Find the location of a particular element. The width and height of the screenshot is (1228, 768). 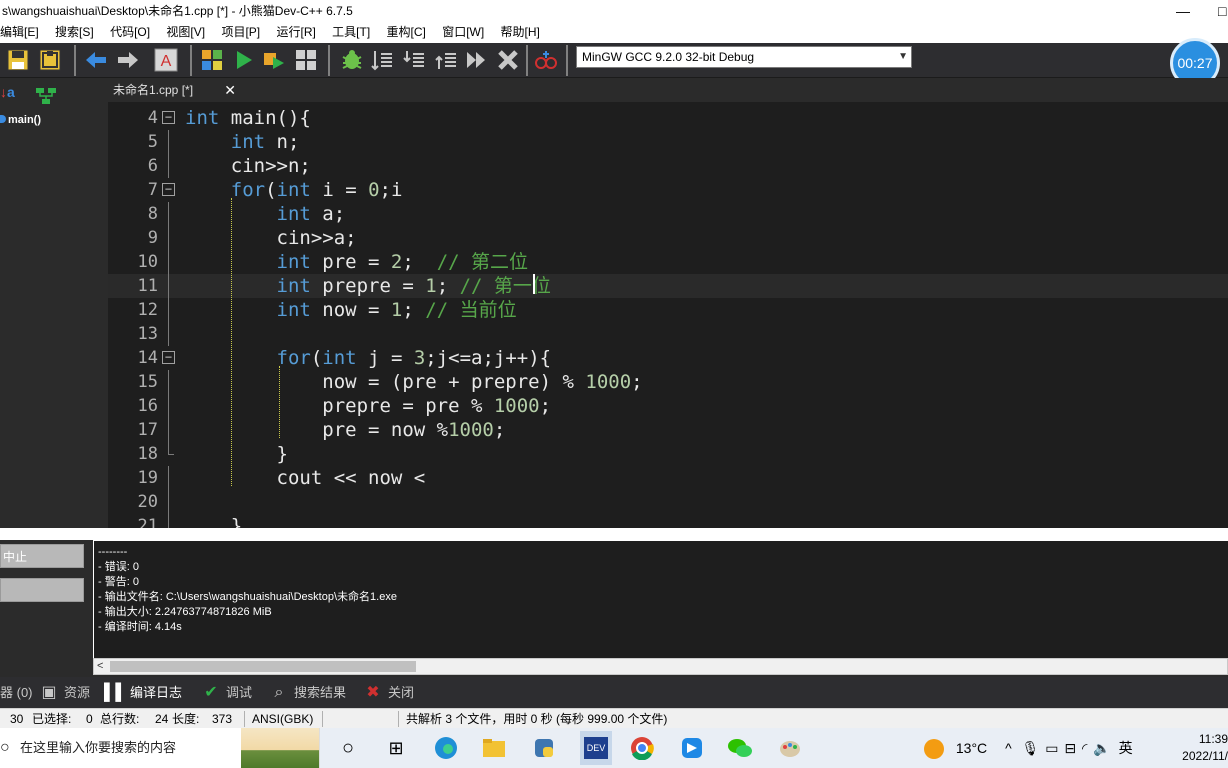

options-button is located at coordinates (42, 590).